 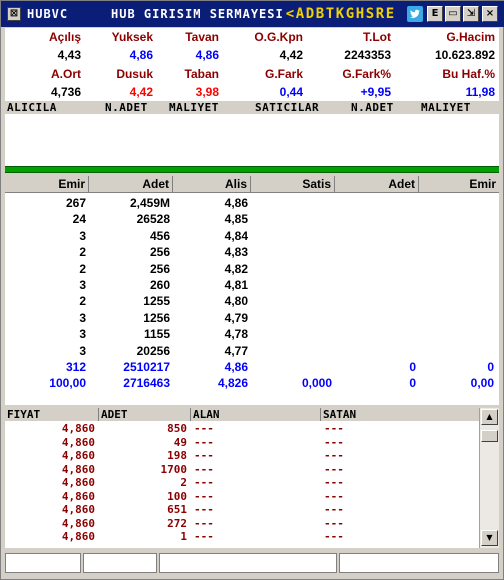 What do you see at coordinates (360, 14) in the screenshot?
I see `quick-letter-button: H` at bounding box center [360, 14].